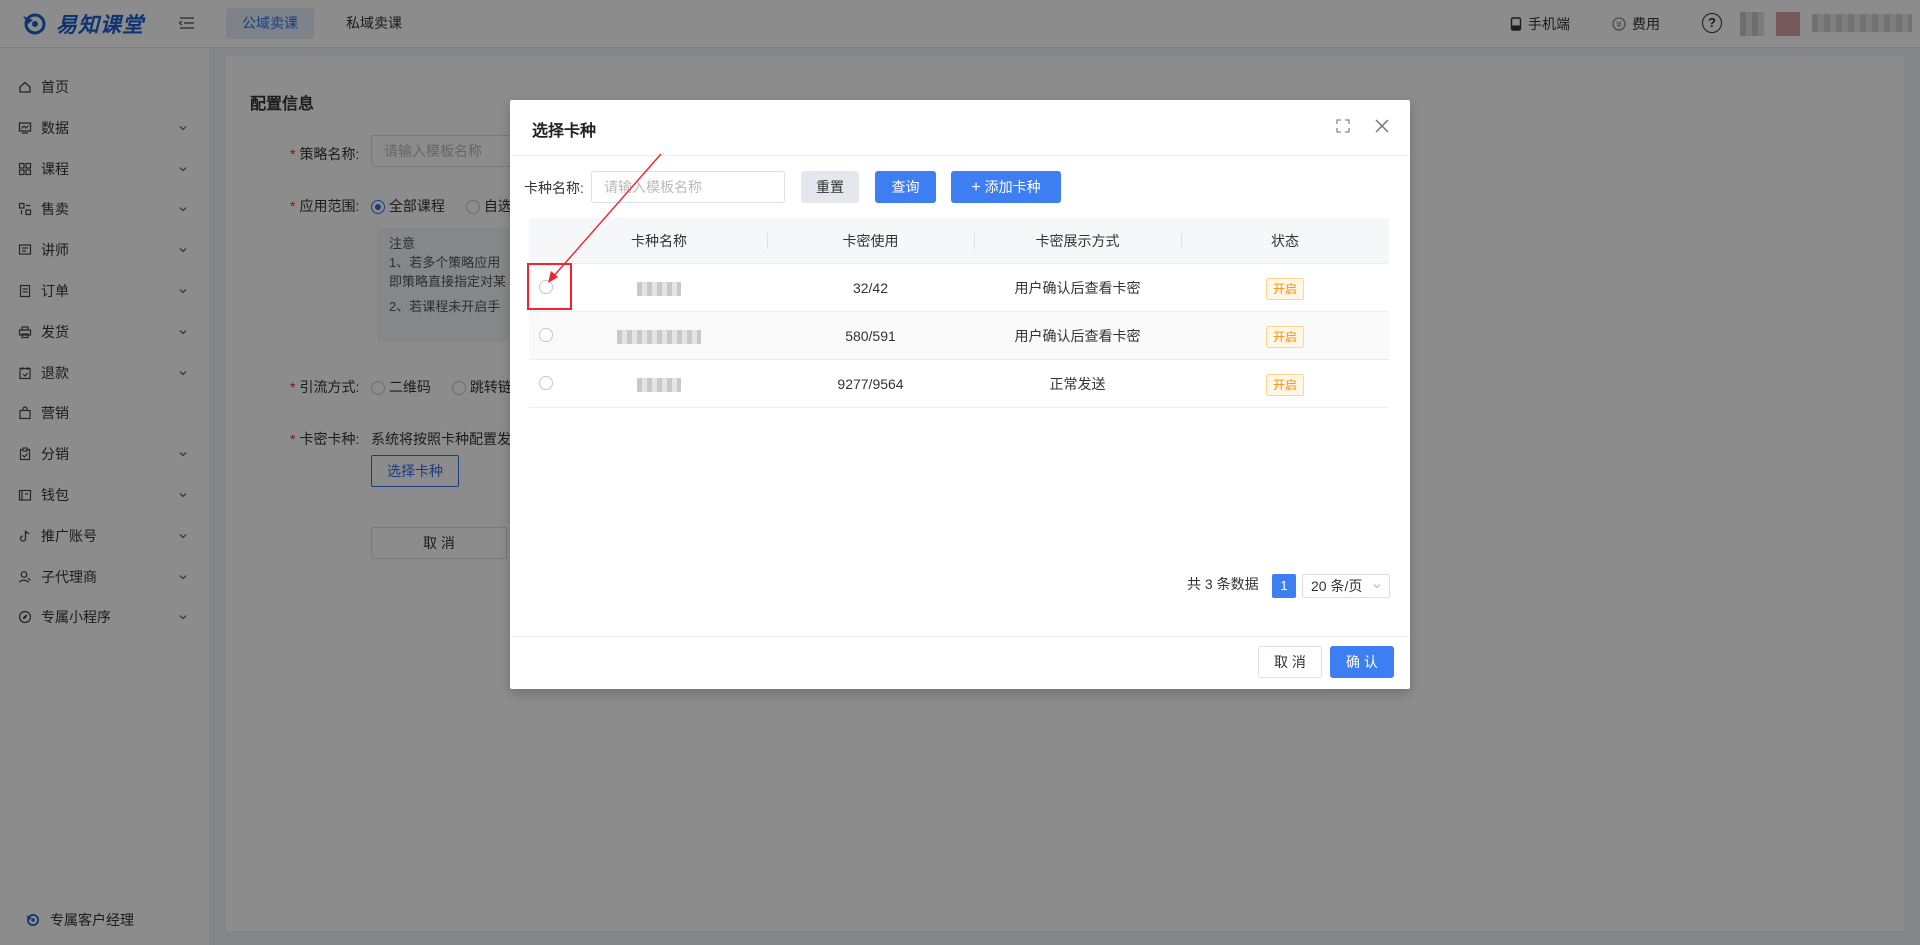  What do you see at coordinates (1077, 241) in the screenshot?
I see `col-display-mode: 卡密展示方式` at bounding box center [1077, 241].